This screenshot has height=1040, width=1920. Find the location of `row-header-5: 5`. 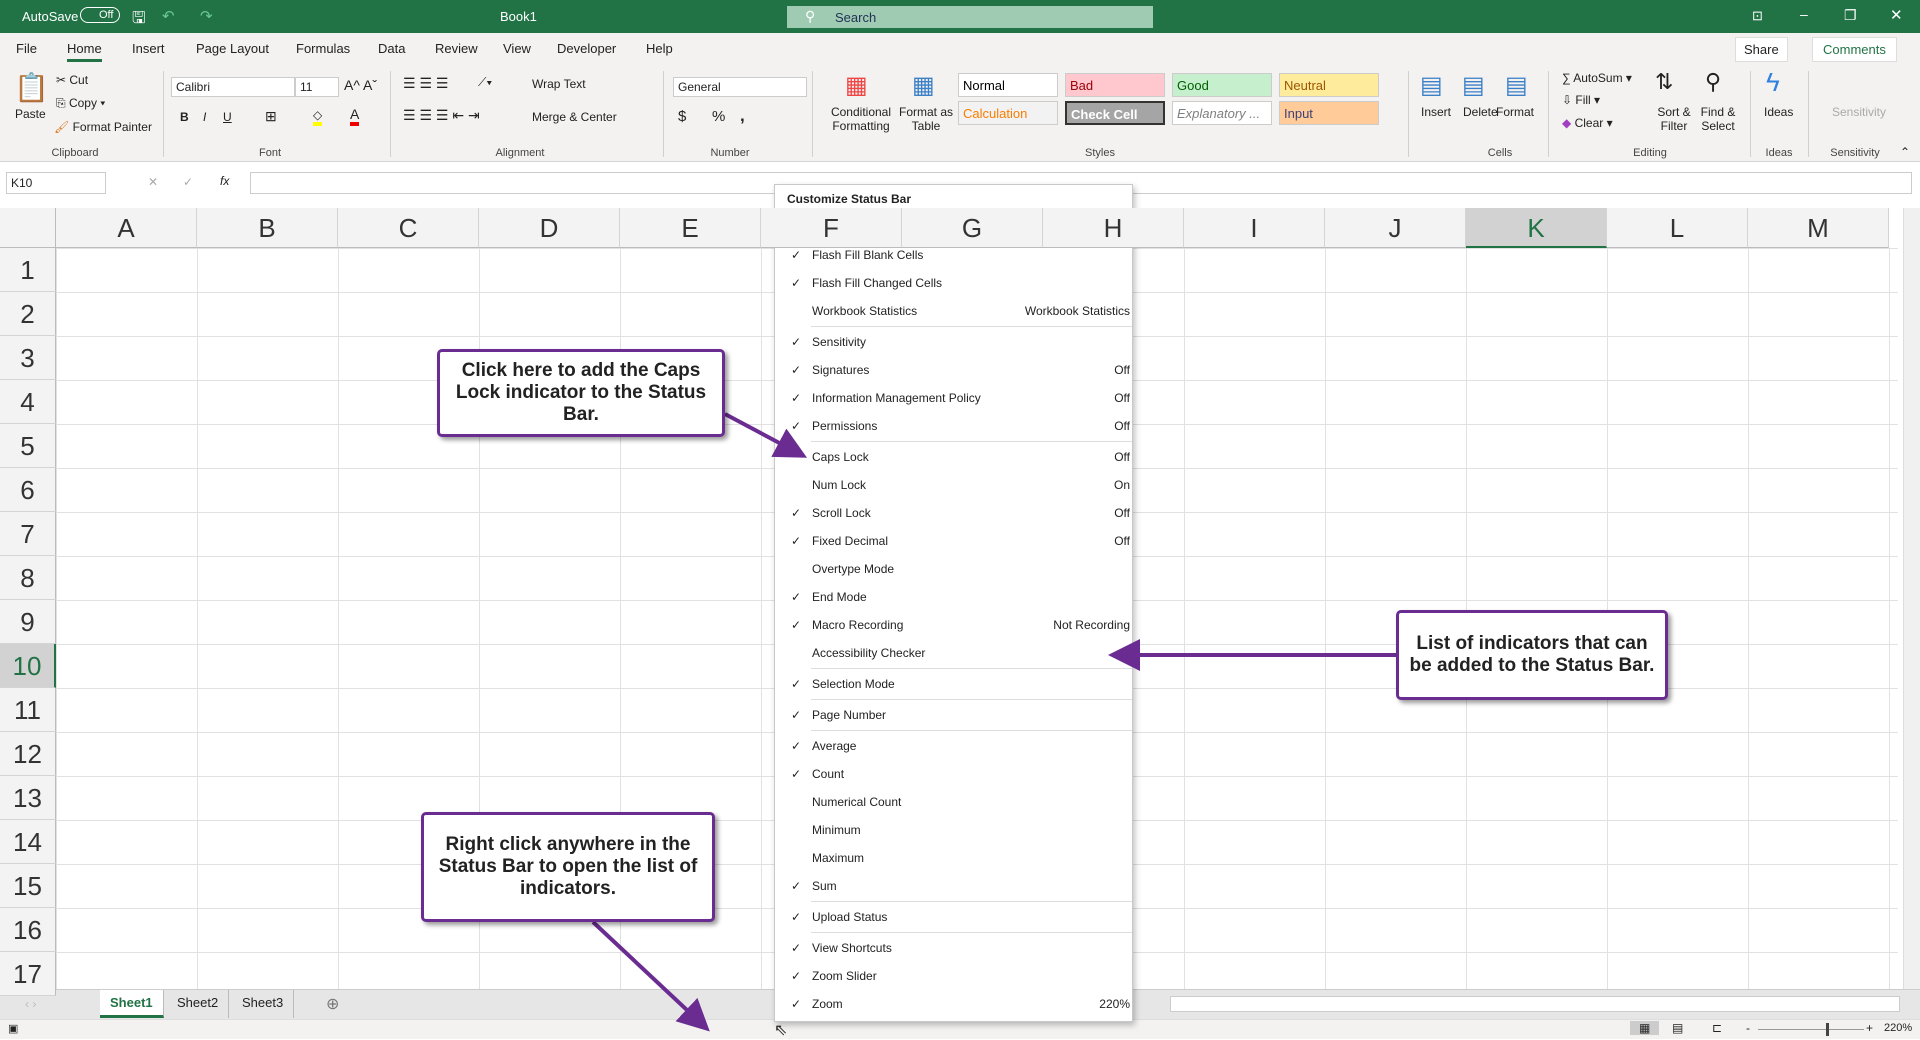

row-header-5: 5 is located at coordinates (28, 446).